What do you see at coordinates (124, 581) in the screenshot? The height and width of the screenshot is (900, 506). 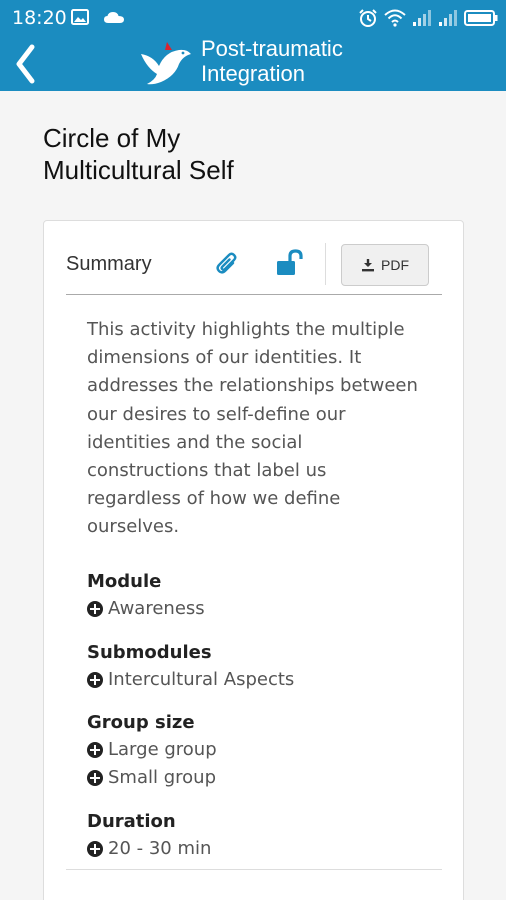 I see `section-title: Module` at bounding box center [124, 581].